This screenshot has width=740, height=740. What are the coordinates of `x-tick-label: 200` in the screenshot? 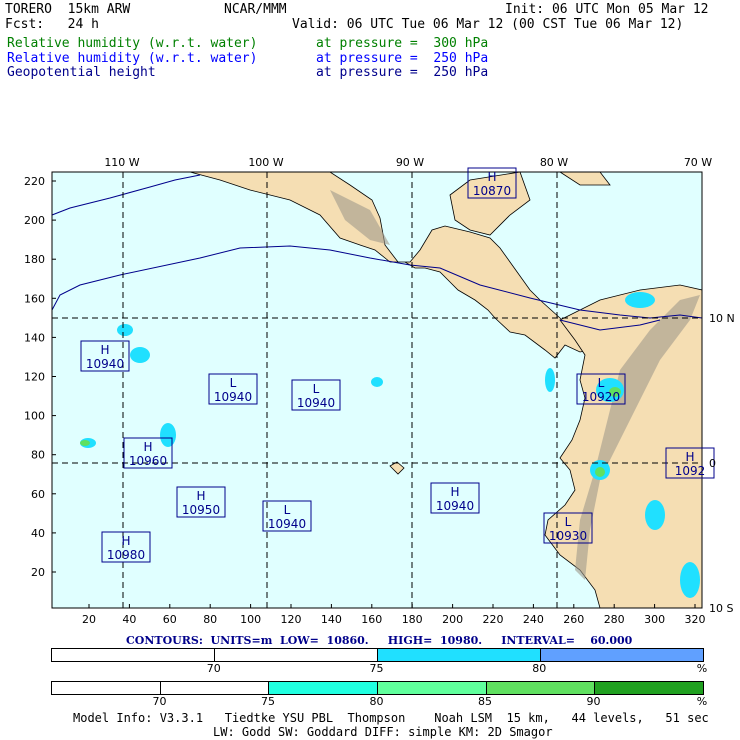 It's located at (452, 619).